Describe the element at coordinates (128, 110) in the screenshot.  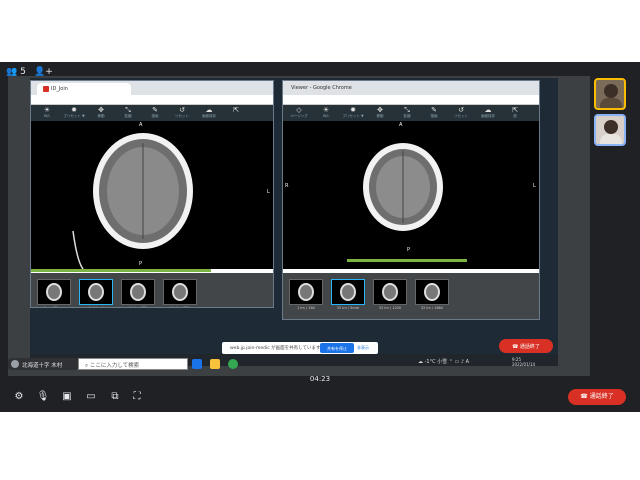
I see `tool-icon: ⤡` at that location.